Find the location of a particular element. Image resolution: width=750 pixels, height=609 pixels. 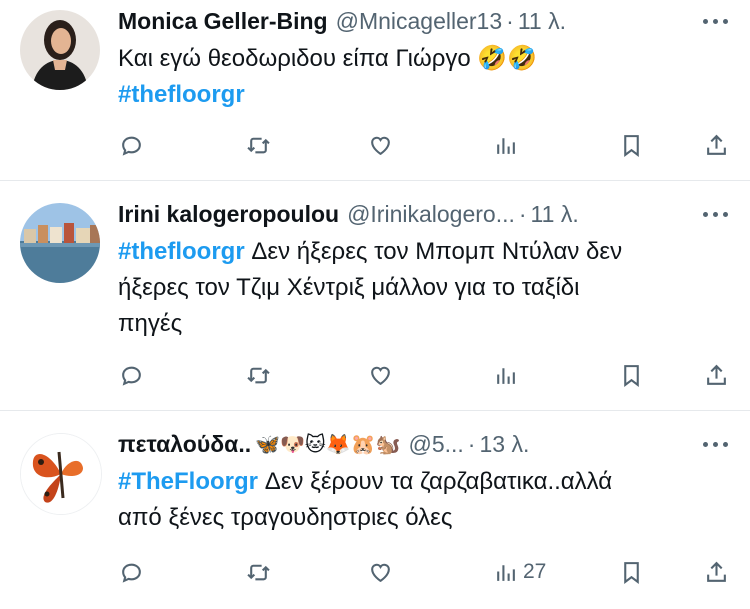

tweet-header: πεταλούδα.. 🦋🐶🐱🦊🐹🐿️ @5... · 13 λ. is located at coordinates (426, 444).